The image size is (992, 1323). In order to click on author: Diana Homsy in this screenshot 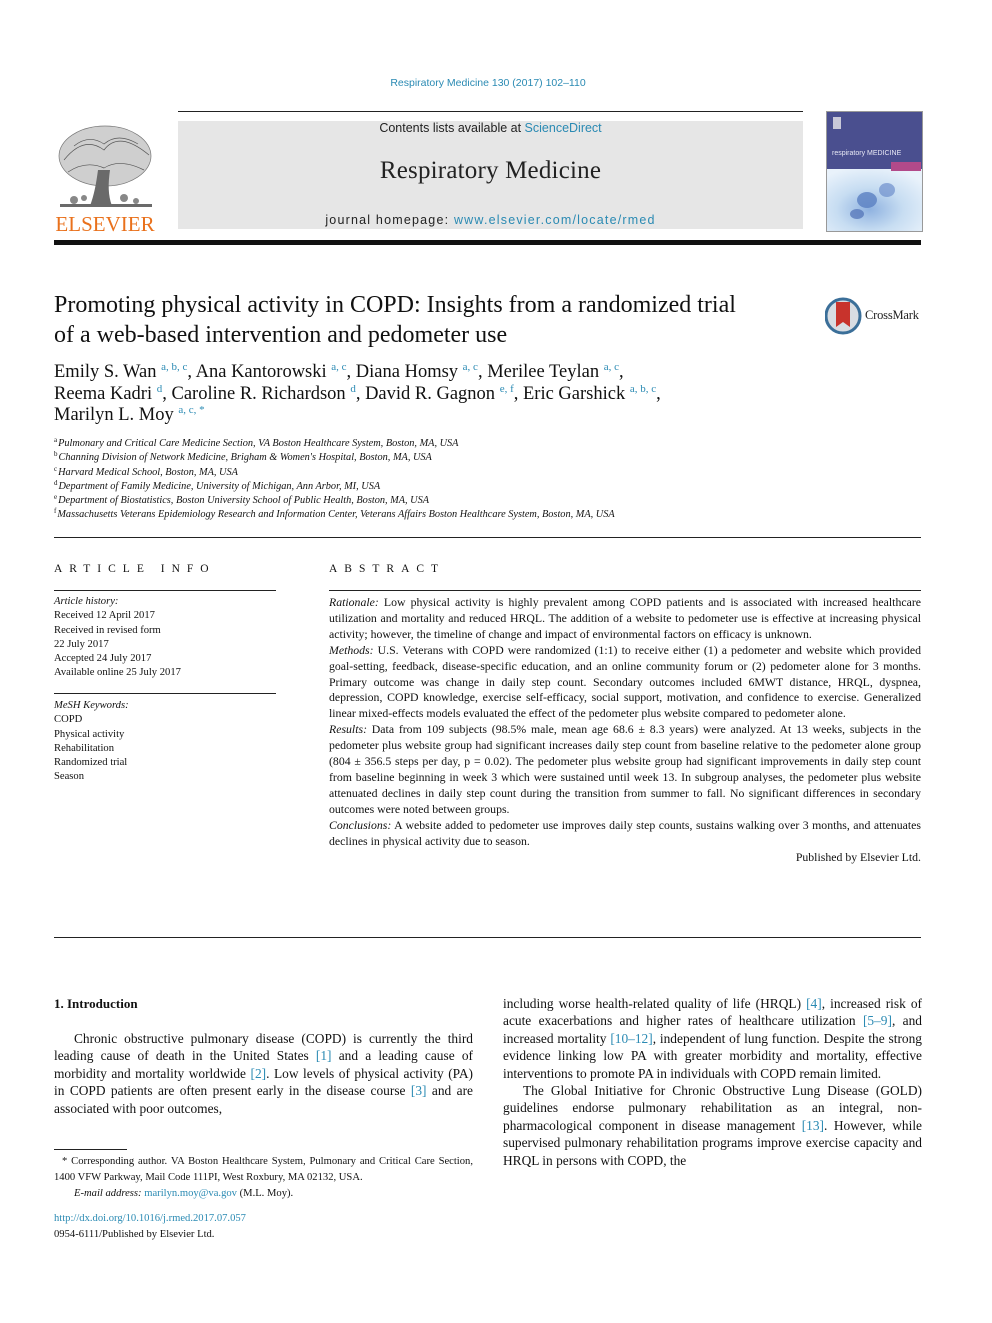, I will do `click(407, 372)`.